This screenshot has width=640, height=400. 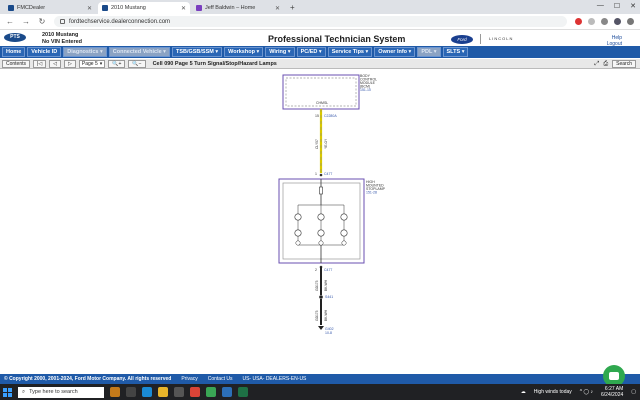 What do you see at coordinates (62, 41) in the screenshot?
I see `vin-status: No VIN Entered` at bounding box center [62, 41].